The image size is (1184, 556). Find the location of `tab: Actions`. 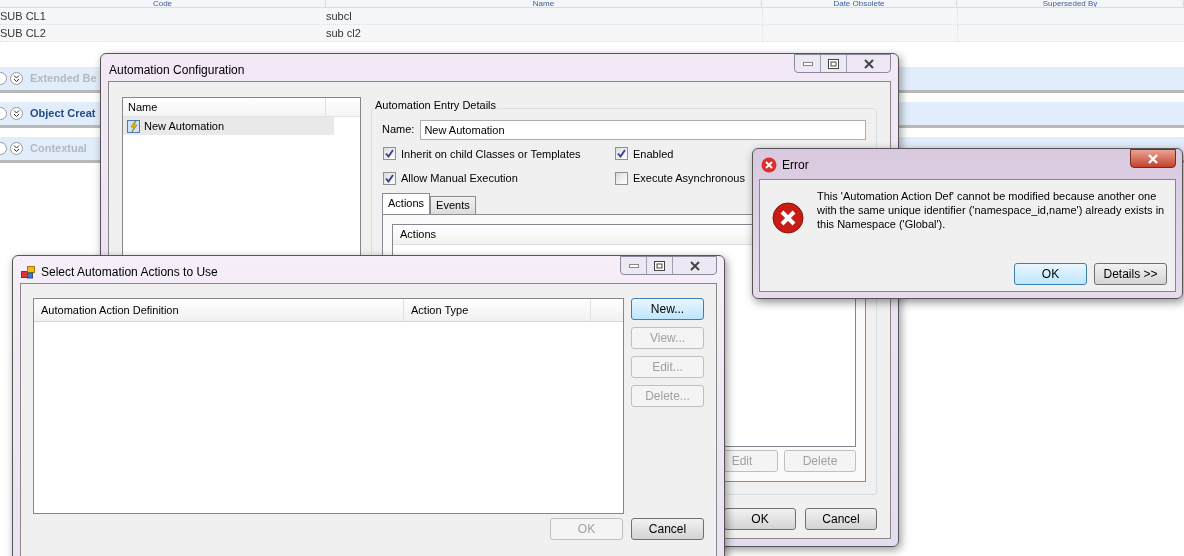

tab: Actions is located at coordinates (406, 203).